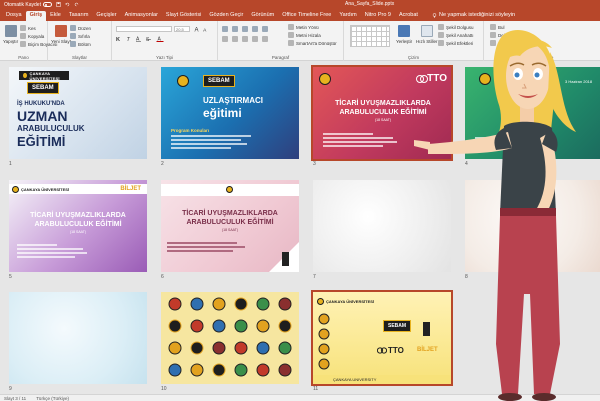  What do you see at coordinates (255, 29) in the screenshot?
I see `increase-indent-icon` at bounding box center [255, 29].